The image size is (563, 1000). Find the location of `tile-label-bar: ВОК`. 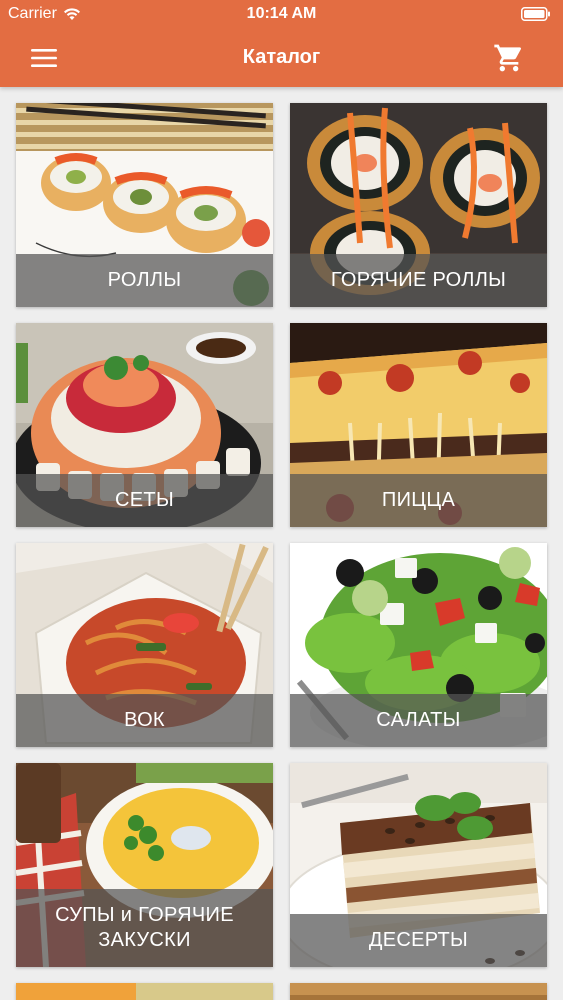

tile-label-bar: ВОК is located at coordinates (144, 720).